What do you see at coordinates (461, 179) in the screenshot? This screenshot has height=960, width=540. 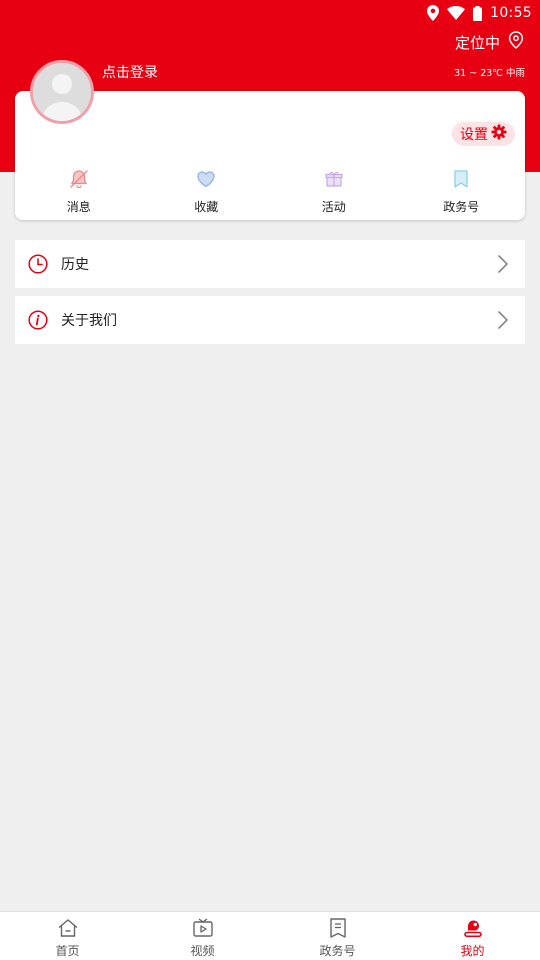 I see `bookmark-icon` at bounding box center [461, 179].